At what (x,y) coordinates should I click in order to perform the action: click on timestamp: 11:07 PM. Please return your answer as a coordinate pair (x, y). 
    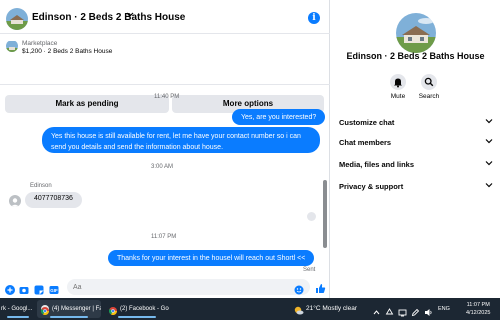
    Looking at the image, I should click on (164, 237).